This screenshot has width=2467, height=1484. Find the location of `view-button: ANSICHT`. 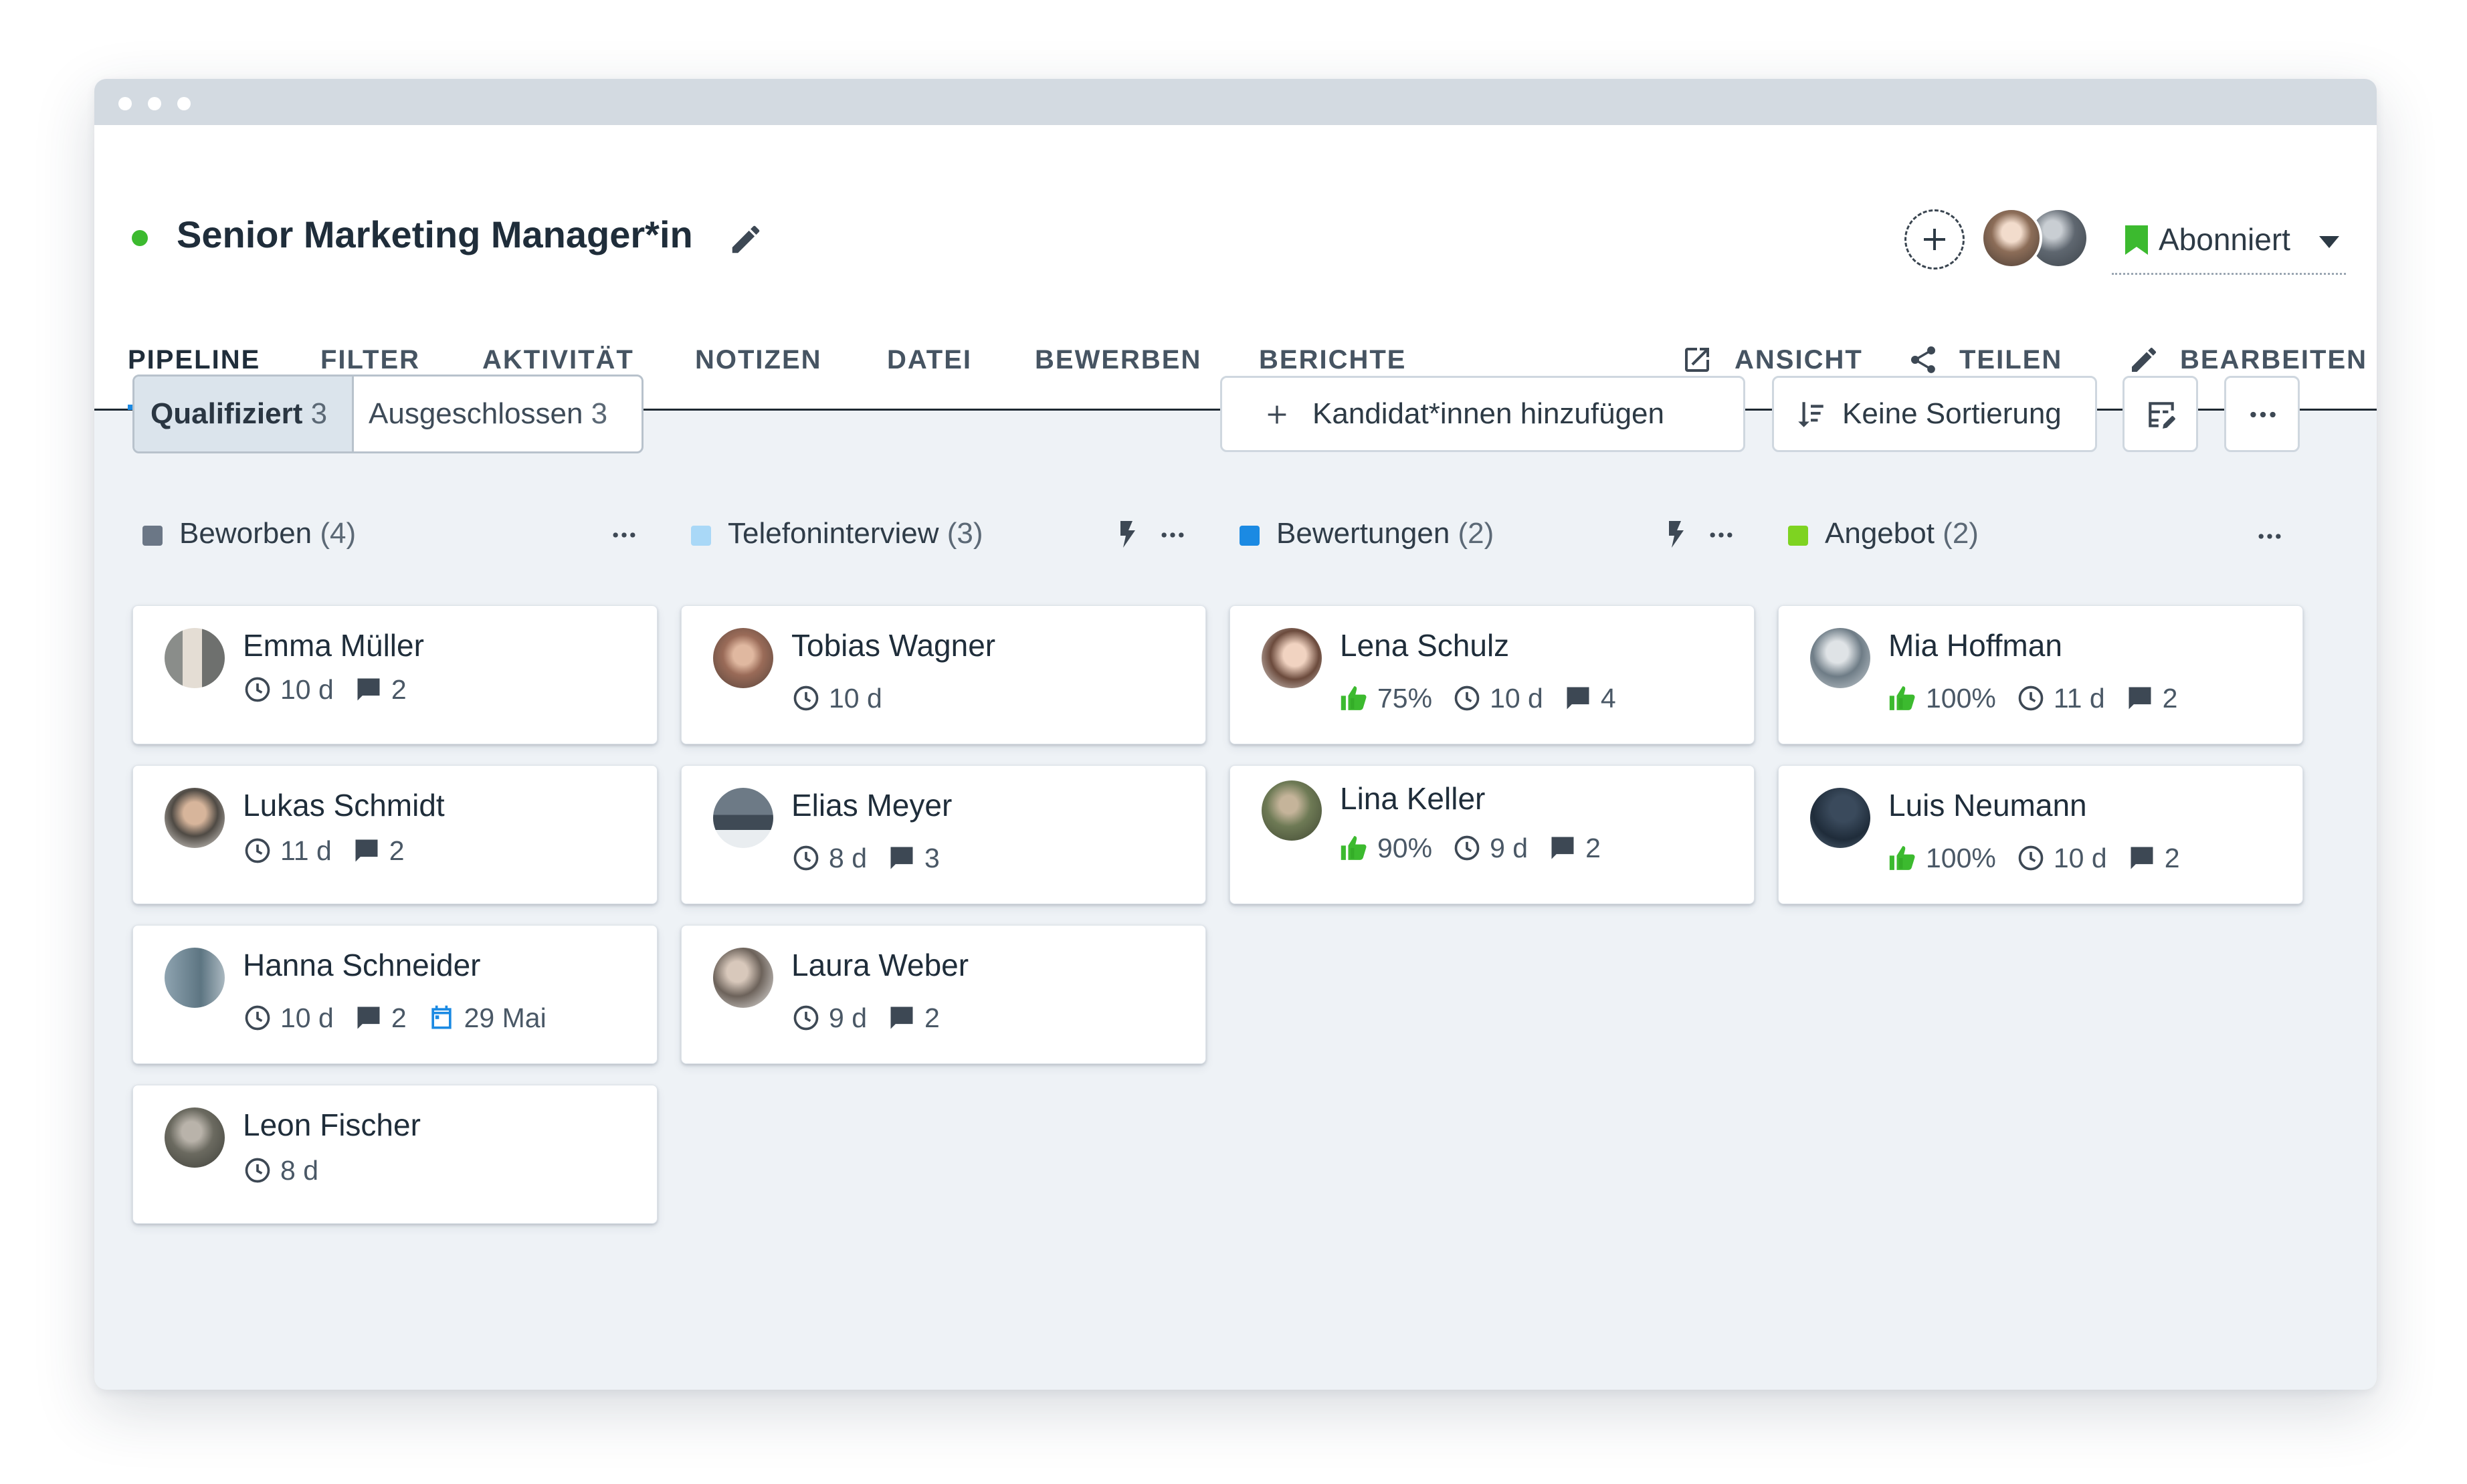

view-button: ANSICHT is located at coordinates (1799, 360).